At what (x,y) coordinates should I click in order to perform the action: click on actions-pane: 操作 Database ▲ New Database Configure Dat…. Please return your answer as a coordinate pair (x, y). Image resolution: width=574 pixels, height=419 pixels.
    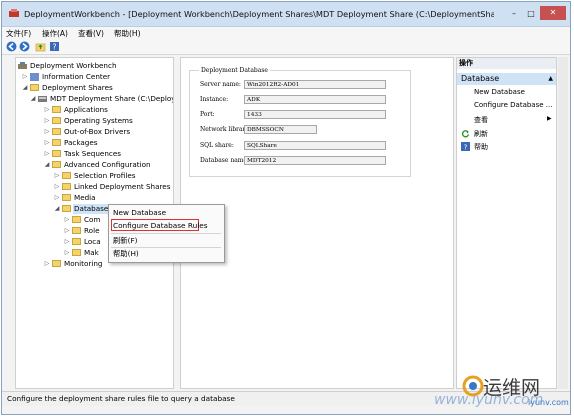
    Looking at the image, I should click on (506, 223).